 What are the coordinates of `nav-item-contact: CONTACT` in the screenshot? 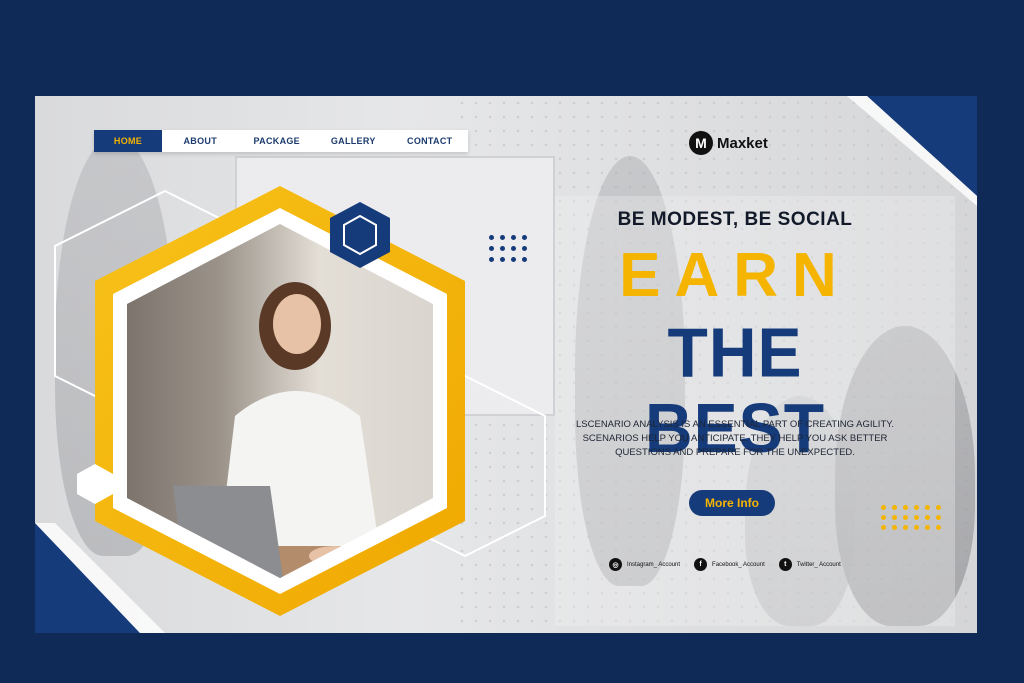 It's located at (430, 141).